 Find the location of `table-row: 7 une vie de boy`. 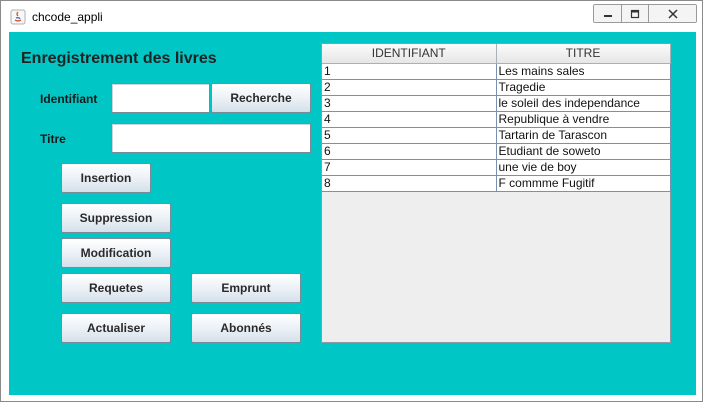

table-row: 7 une vie de boy is located at coordinates (496, 167).